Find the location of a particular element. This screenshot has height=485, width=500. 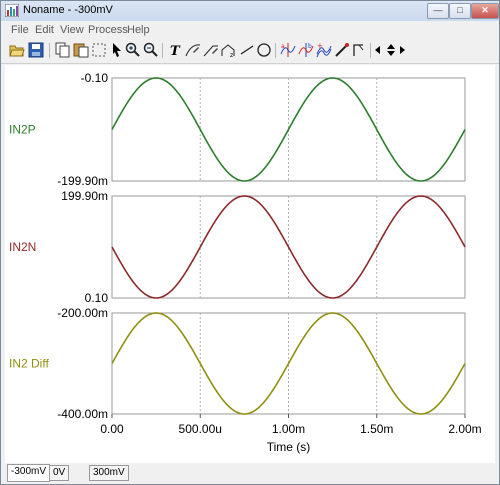

x-tick-label: 500.00u is located at coordinates (200, 429).